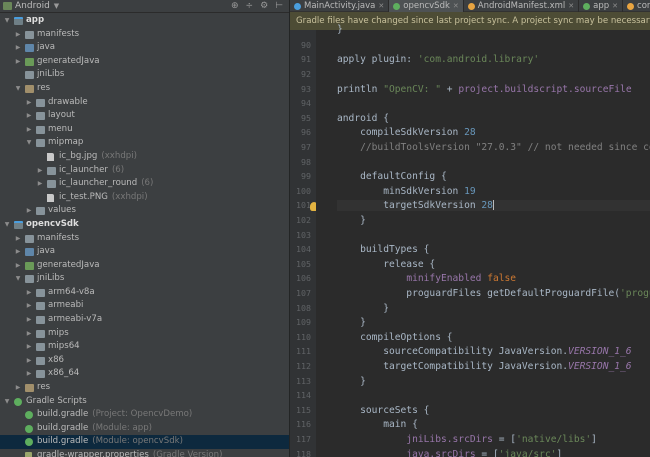 This screenshot has width=650, height=457. Describe the element at coordinates (438, 59) in the screenshot. I see `code-line: apply plugin: 'com.android.library'` at that location.